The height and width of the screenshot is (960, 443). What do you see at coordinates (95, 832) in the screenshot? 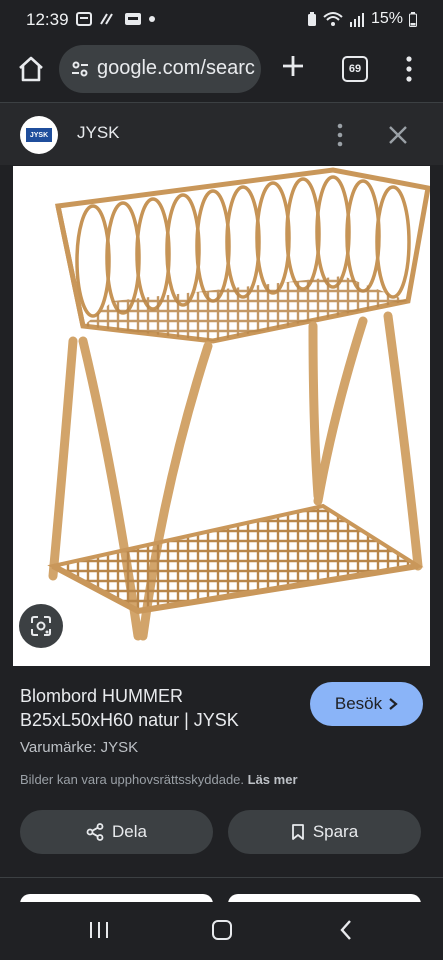
I see `share-icon` at bounding box center [95, 832].